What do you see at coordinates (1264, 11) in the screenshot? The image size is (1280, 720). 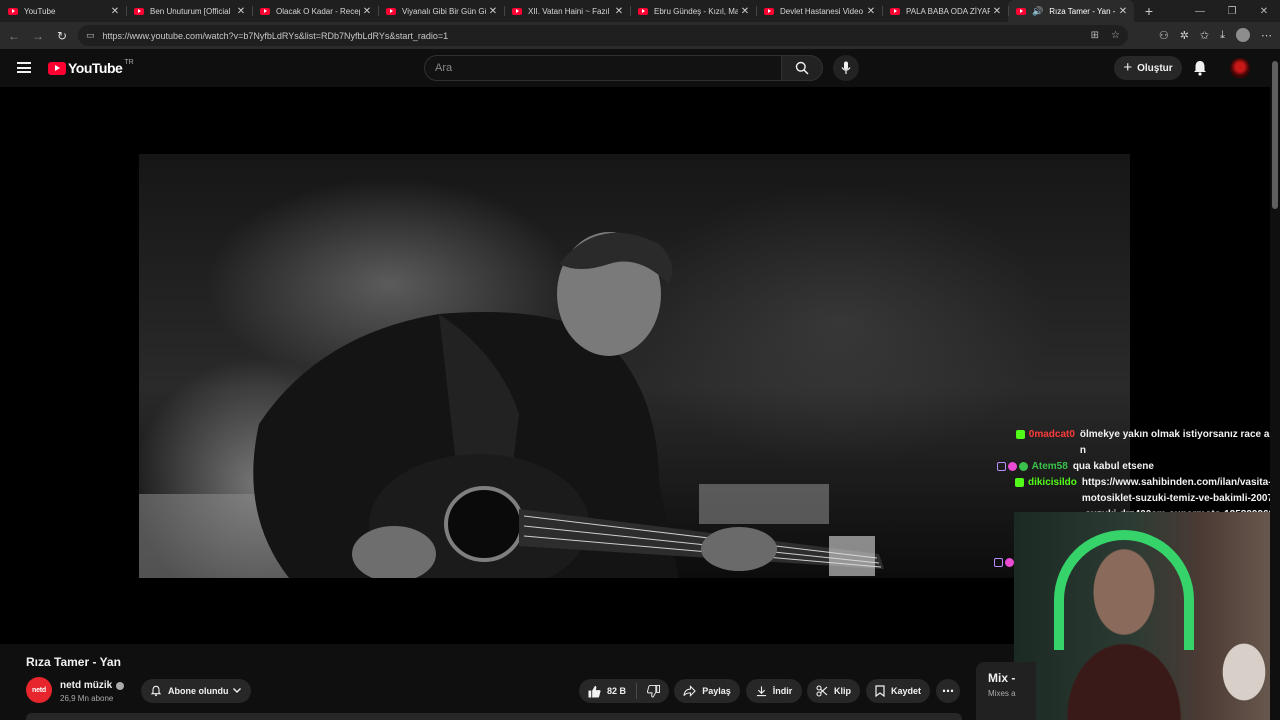 I see `close-window-icon: ✕` at bounding box center [1264, 11].